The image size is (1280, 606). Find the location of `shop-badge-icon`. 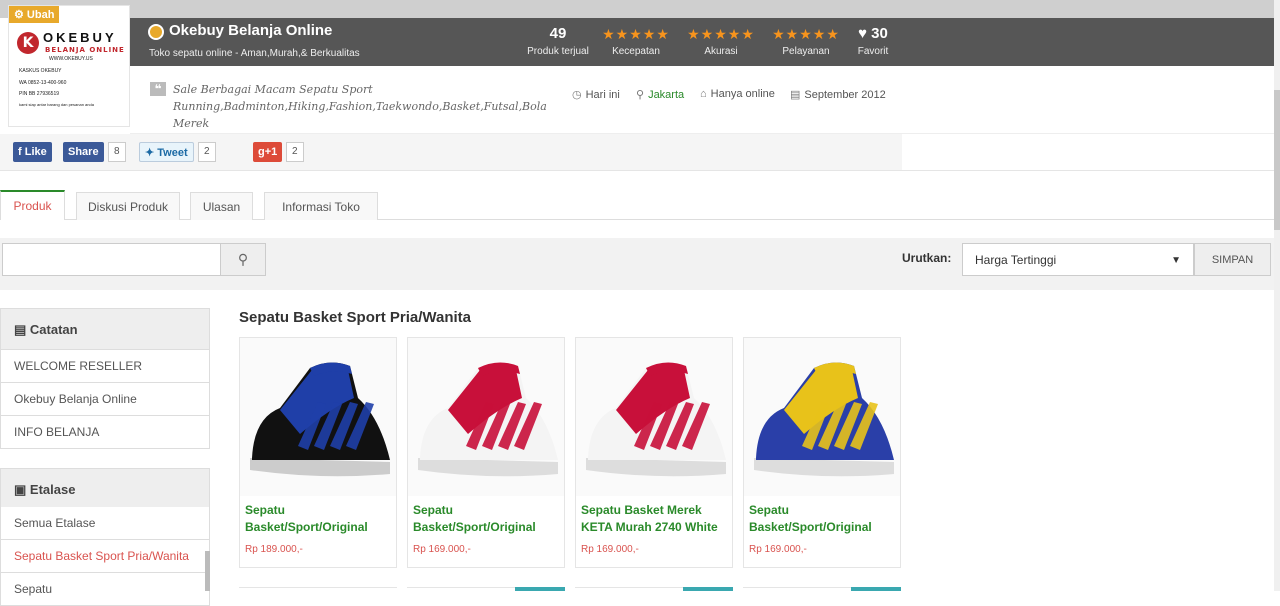

shop-badge-icon is located at coordinates (156, 32).